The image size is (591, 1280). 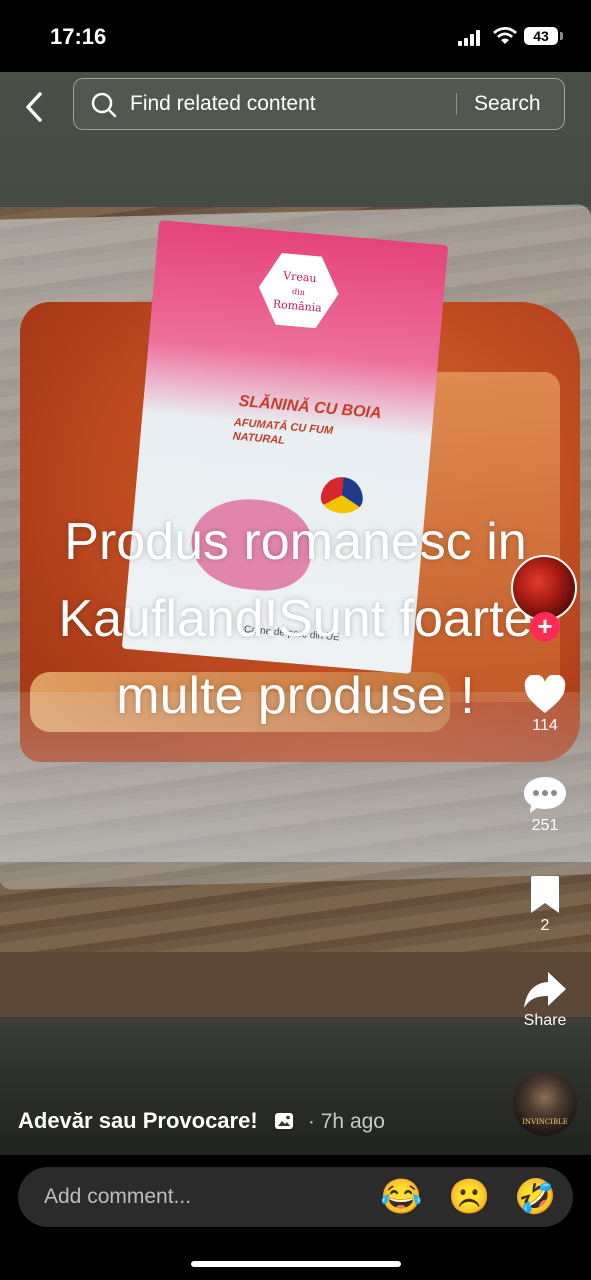 I want to click on search-icon, so click(x=104, y=105).